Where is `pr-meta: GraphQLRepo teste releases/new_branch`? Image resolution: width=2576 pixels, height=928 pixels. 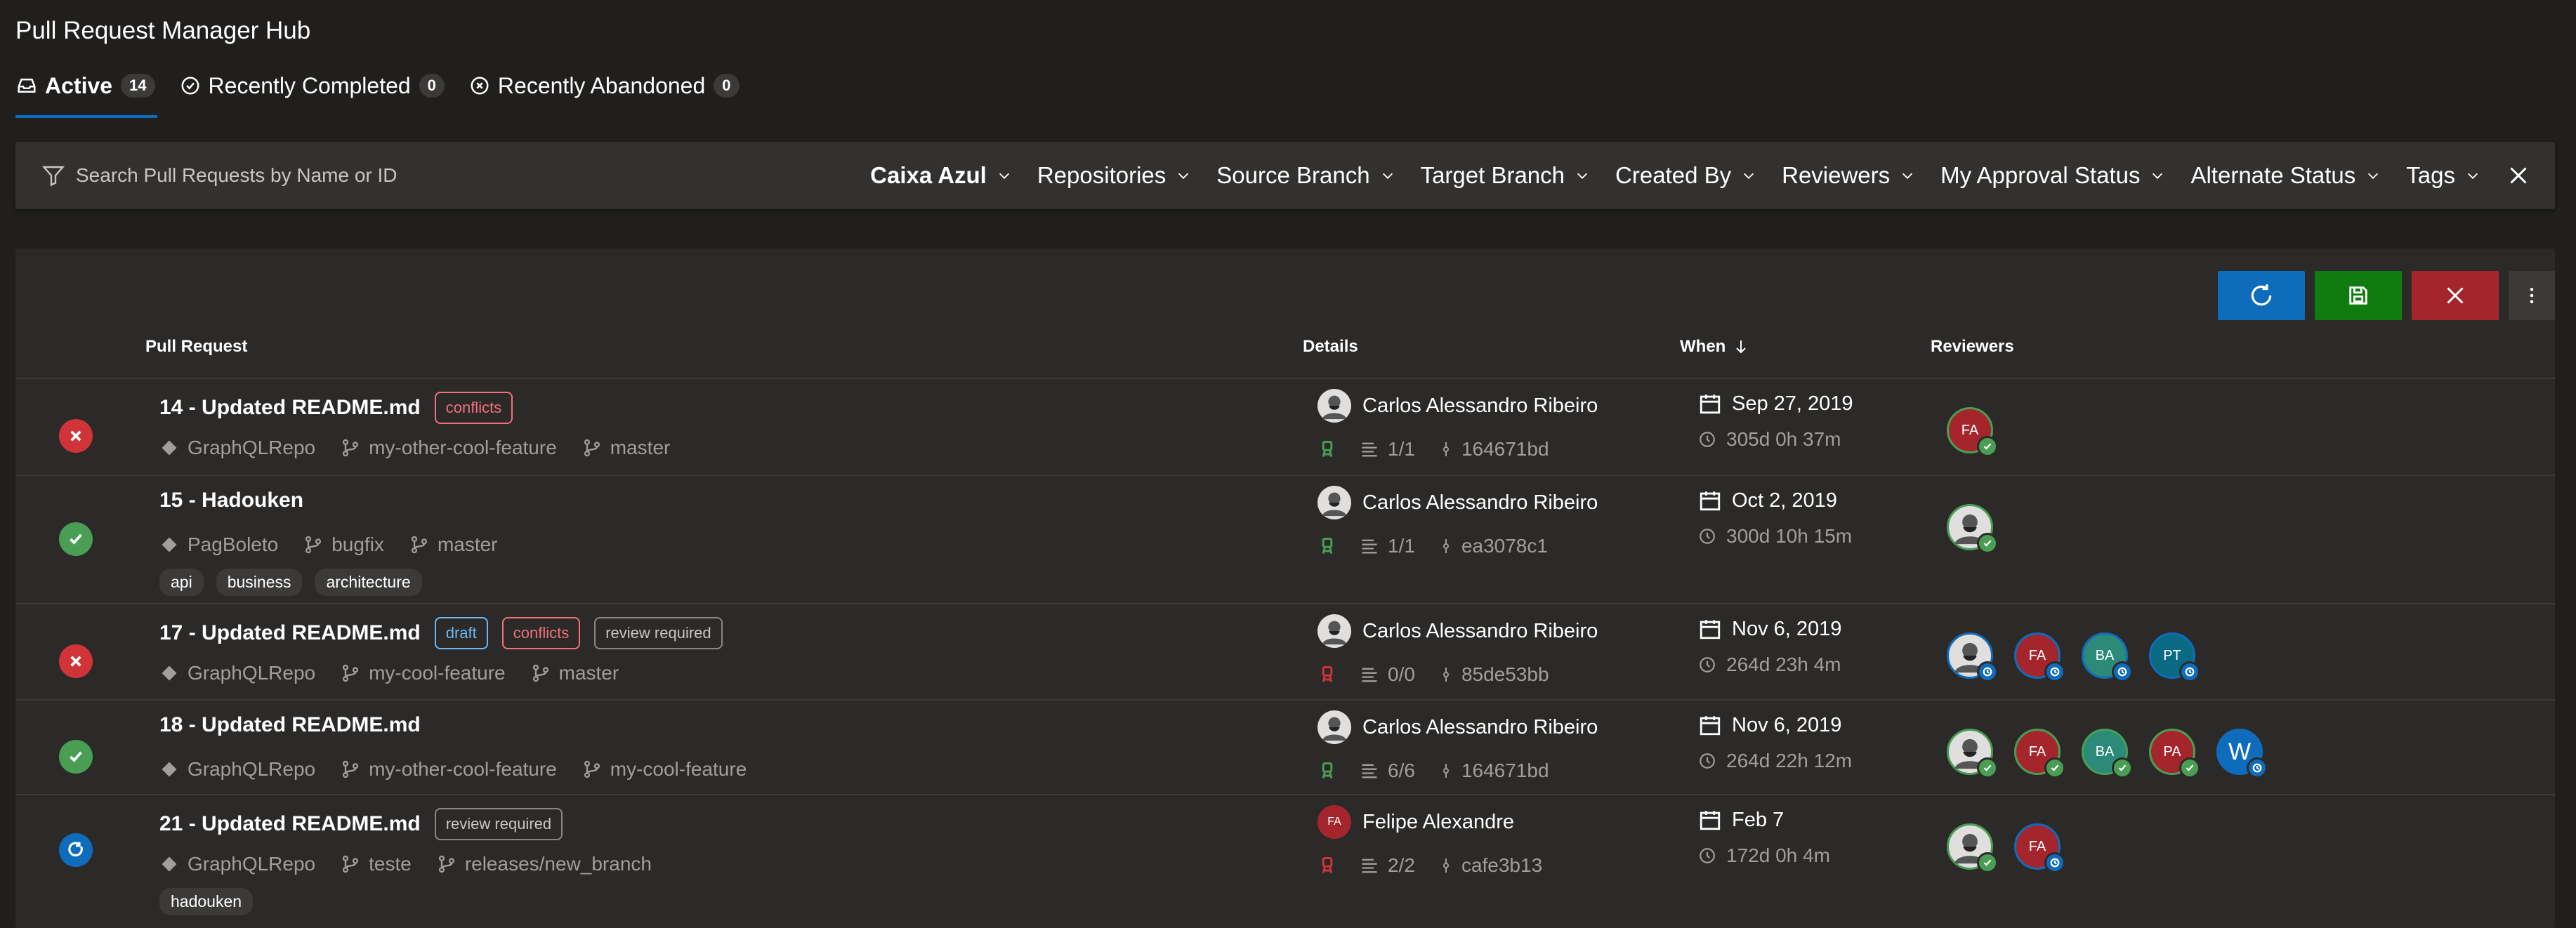 pr-meta: GraphQLRepo teste releases/new_branch is located at coordinates (418, 864).